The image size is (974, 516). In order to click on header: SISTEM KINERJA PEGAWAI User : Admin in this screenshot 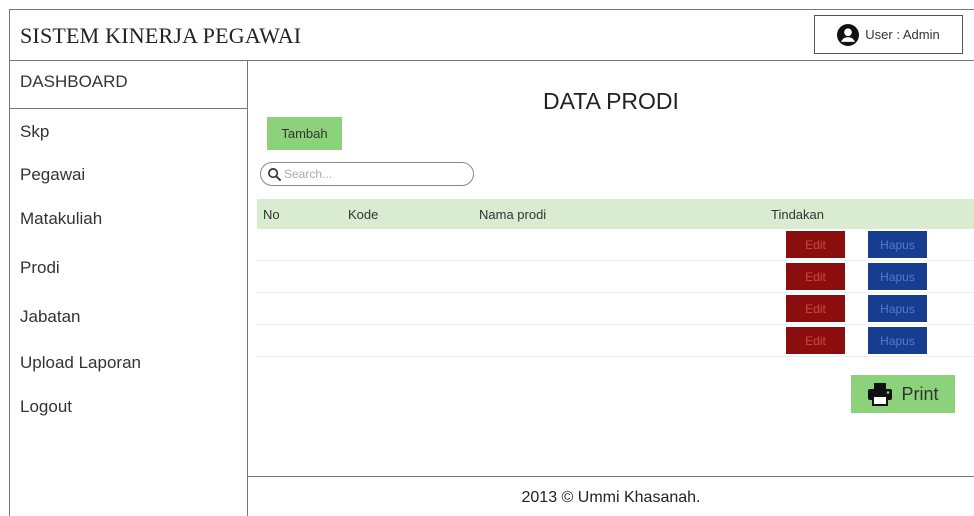, I will do `click(491, 35)`.